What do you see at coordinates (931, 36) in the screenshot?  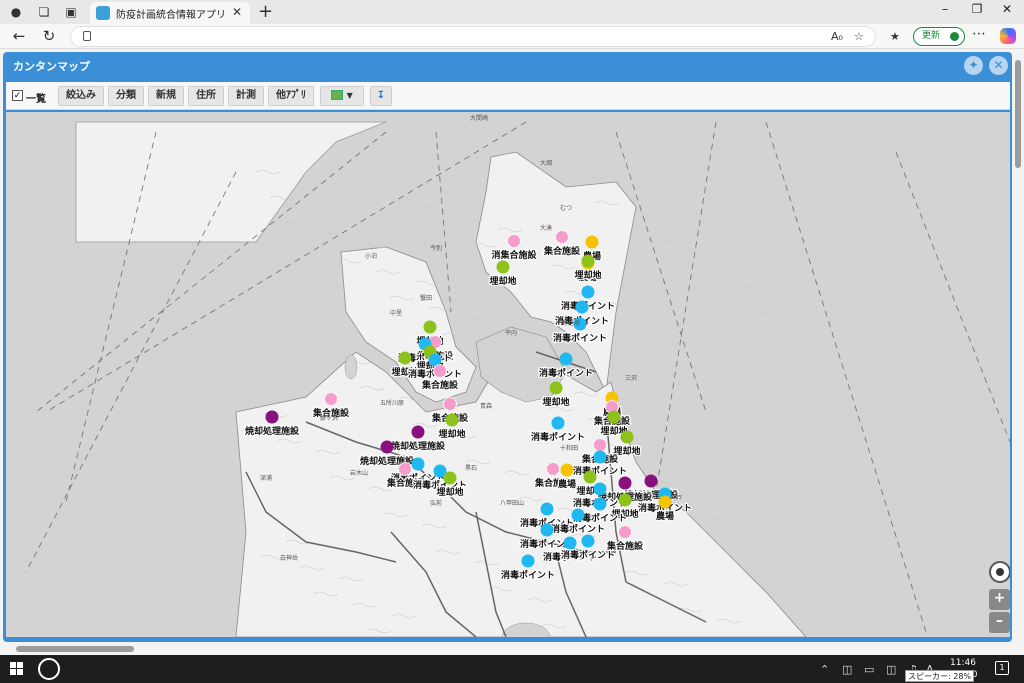 I see `update-label: 更新` at bounding box center [931, 36].